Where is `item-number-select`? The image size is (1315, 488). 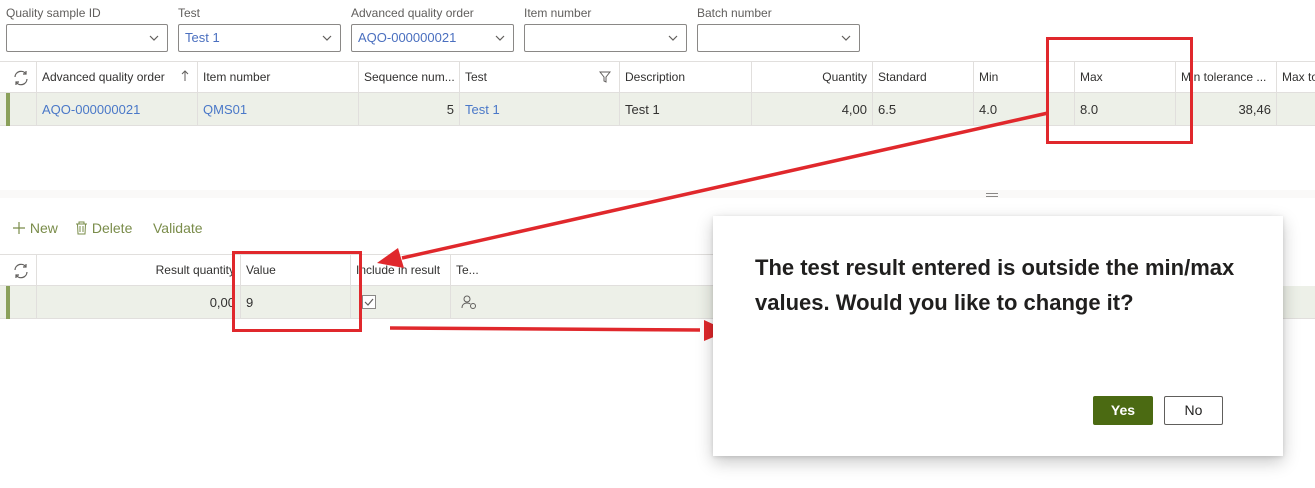 item-number-select is located at coordinates (605, 38).